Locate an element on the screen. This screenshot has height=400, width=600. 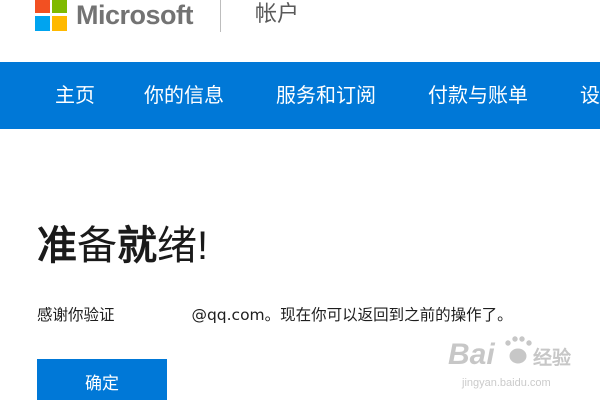
header-divider is located at coordinates (220, 16).